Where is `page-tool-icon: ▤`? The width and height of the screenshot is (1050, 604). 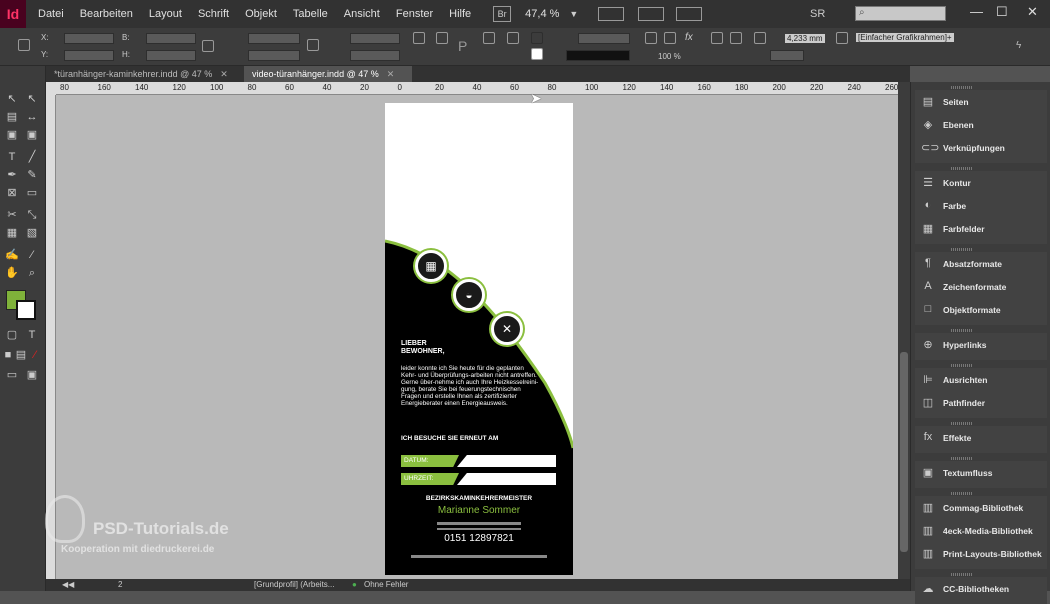
page-tool-icon: ▤ is located at coordinates (12, 117).